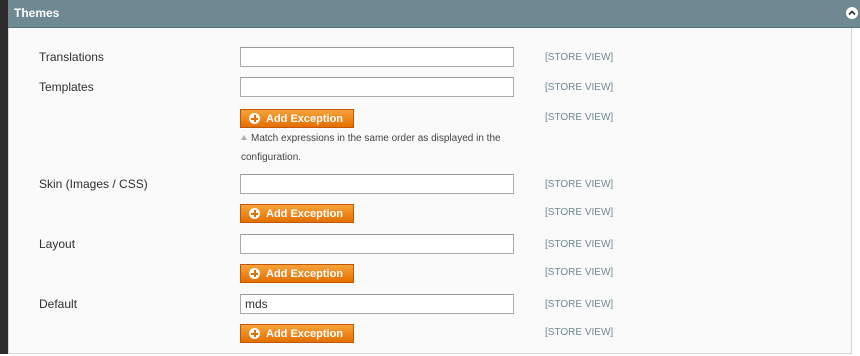  What do you see at coordinates (71, 57) in the screenshot?
I see `translations-label: Translations` at bounding box center [71, 57].